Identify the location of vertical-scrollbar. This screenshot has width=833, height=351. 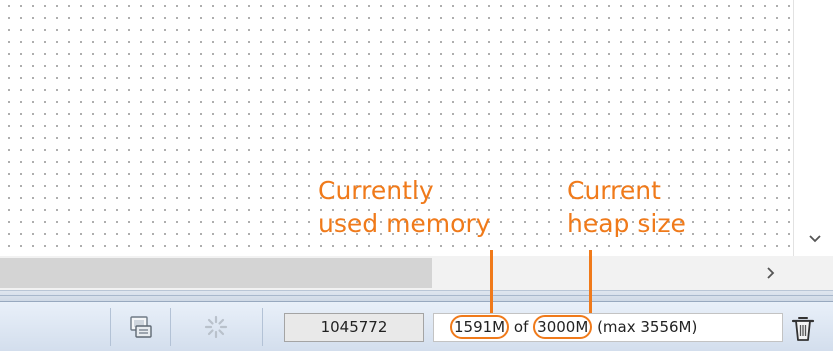
(813, 128).